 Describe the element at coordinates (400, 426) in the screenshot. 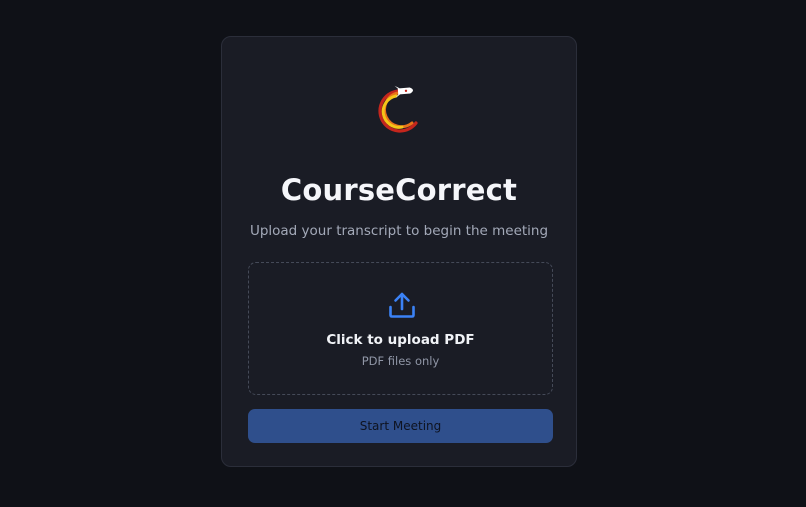

I see `start-meeting-button: Start Meeting` at that location.